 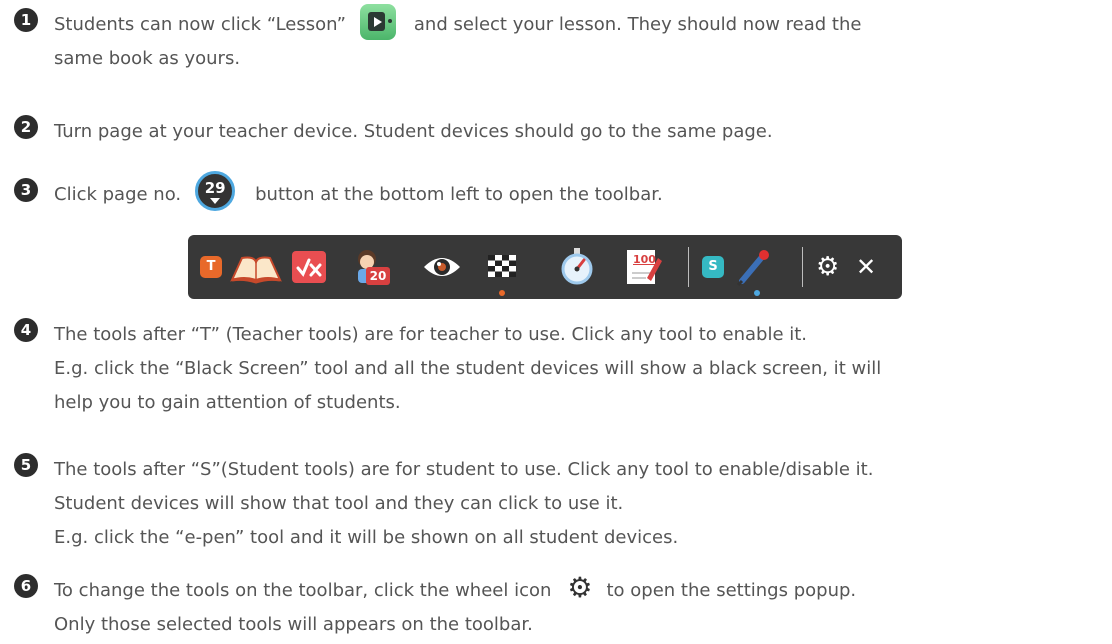 I want to click on step-number: 1, so click(x=26, y=20).